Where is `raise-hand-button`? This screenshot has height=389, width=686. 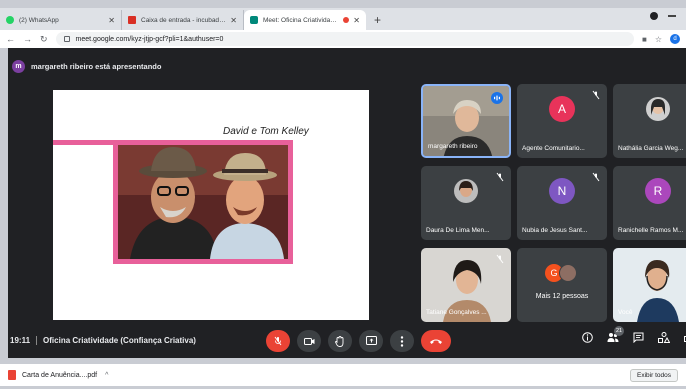 raise-hand-button is located at coordinates (340, 341).